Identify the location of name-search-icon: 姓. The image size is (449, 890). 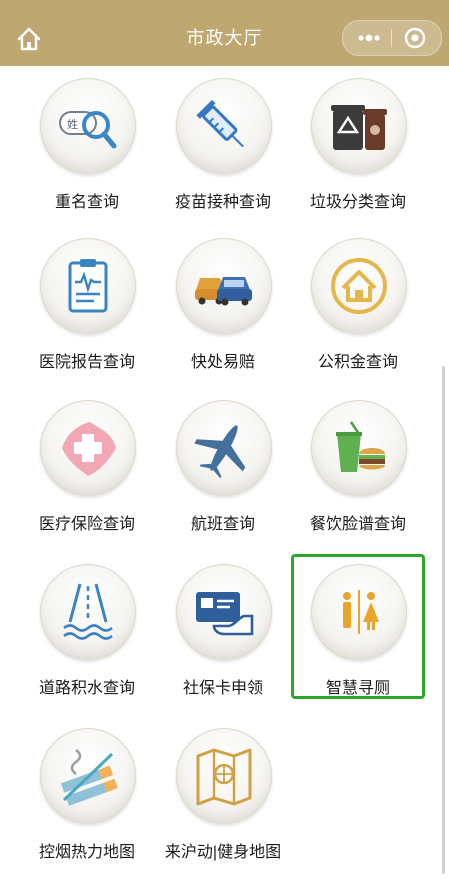
(88, 126).